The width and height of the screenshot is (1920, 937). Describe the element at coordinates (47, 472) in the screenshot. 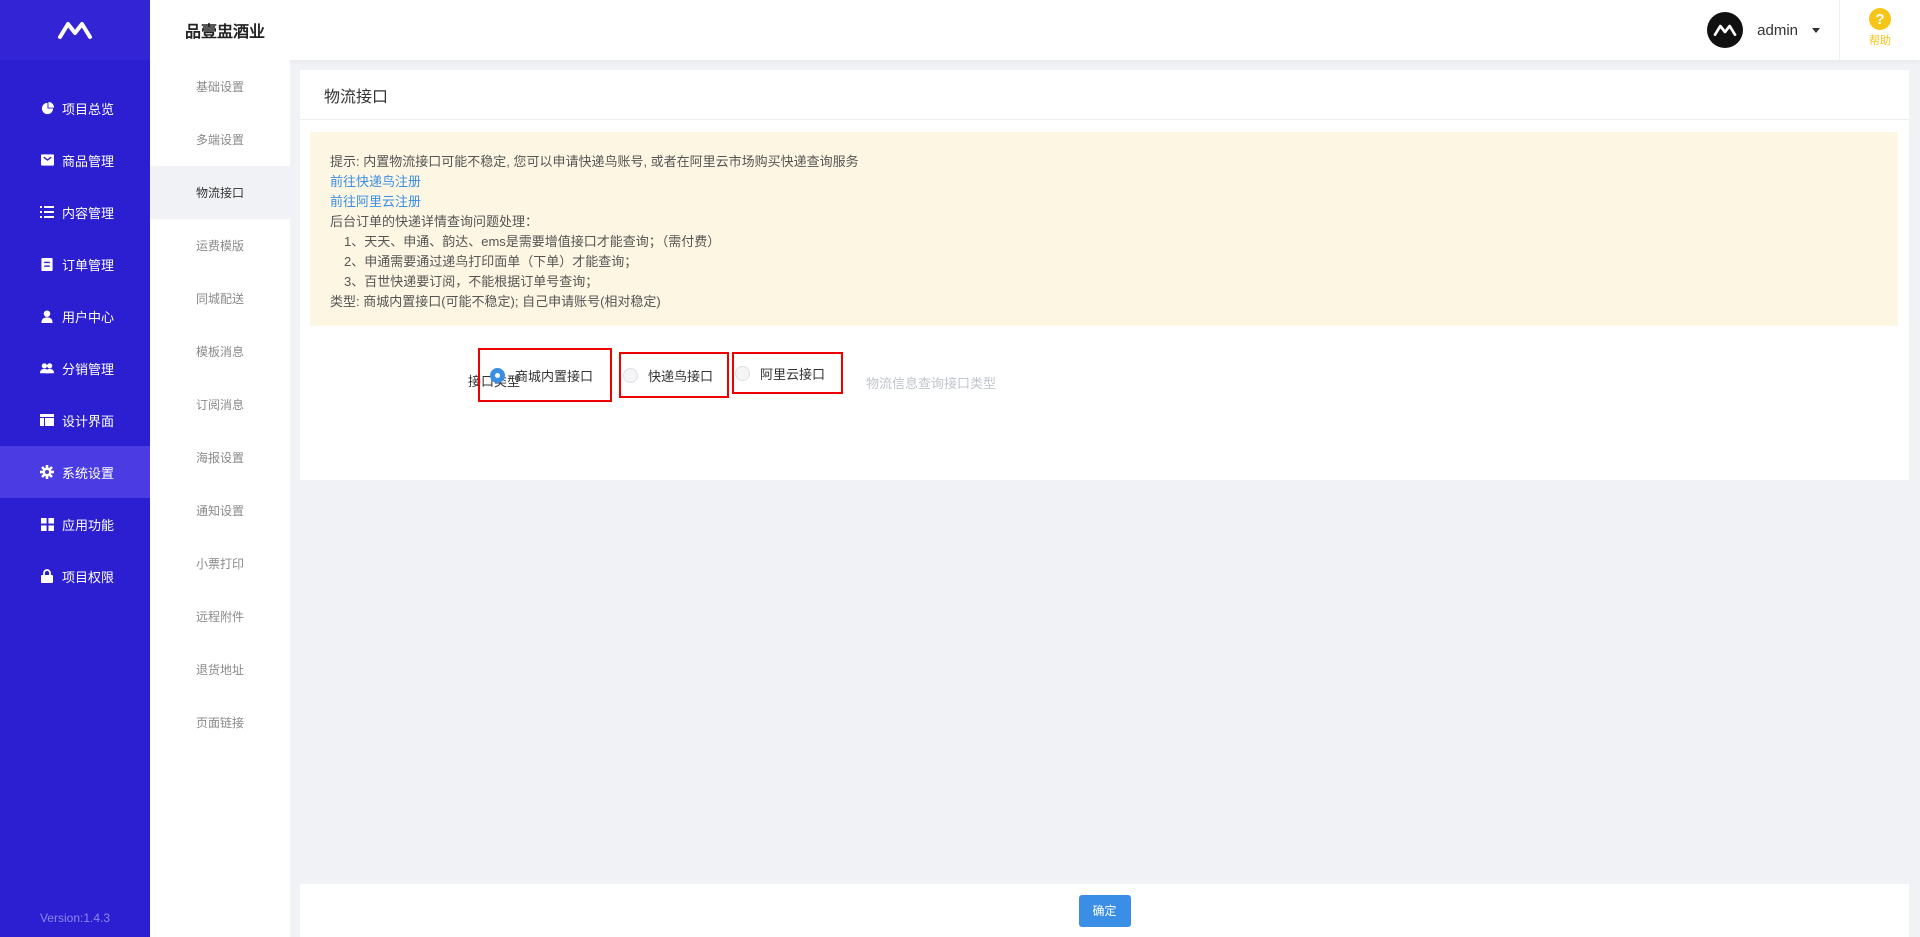

I see `gear-icon` at that location.